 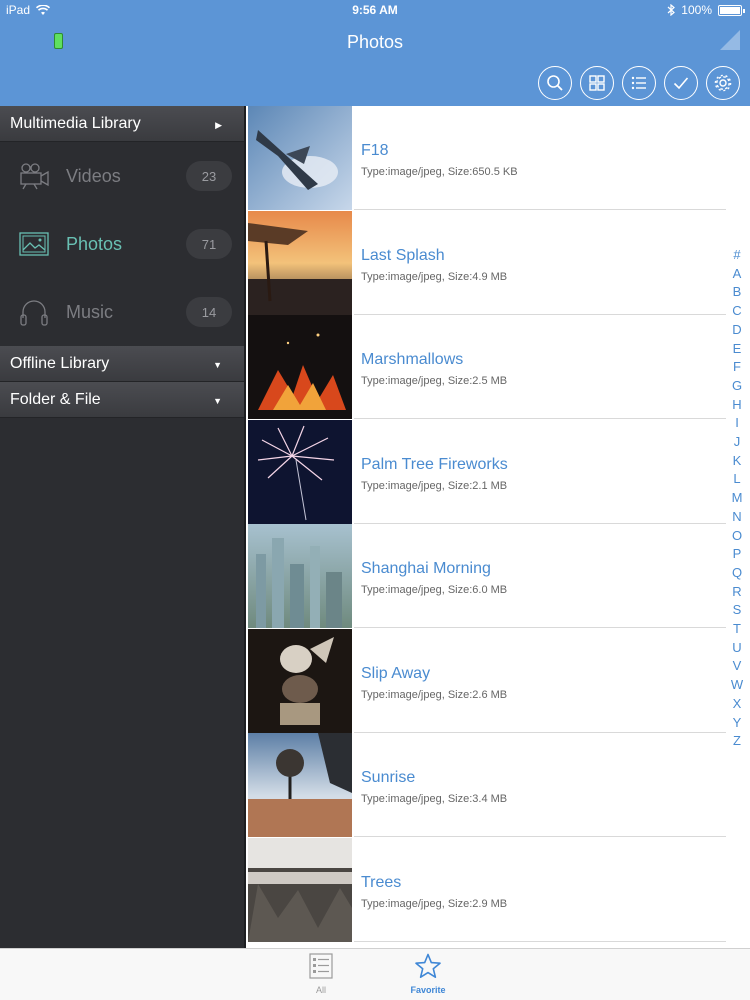 I want to click on toolbar, so click(x=639, y=83).